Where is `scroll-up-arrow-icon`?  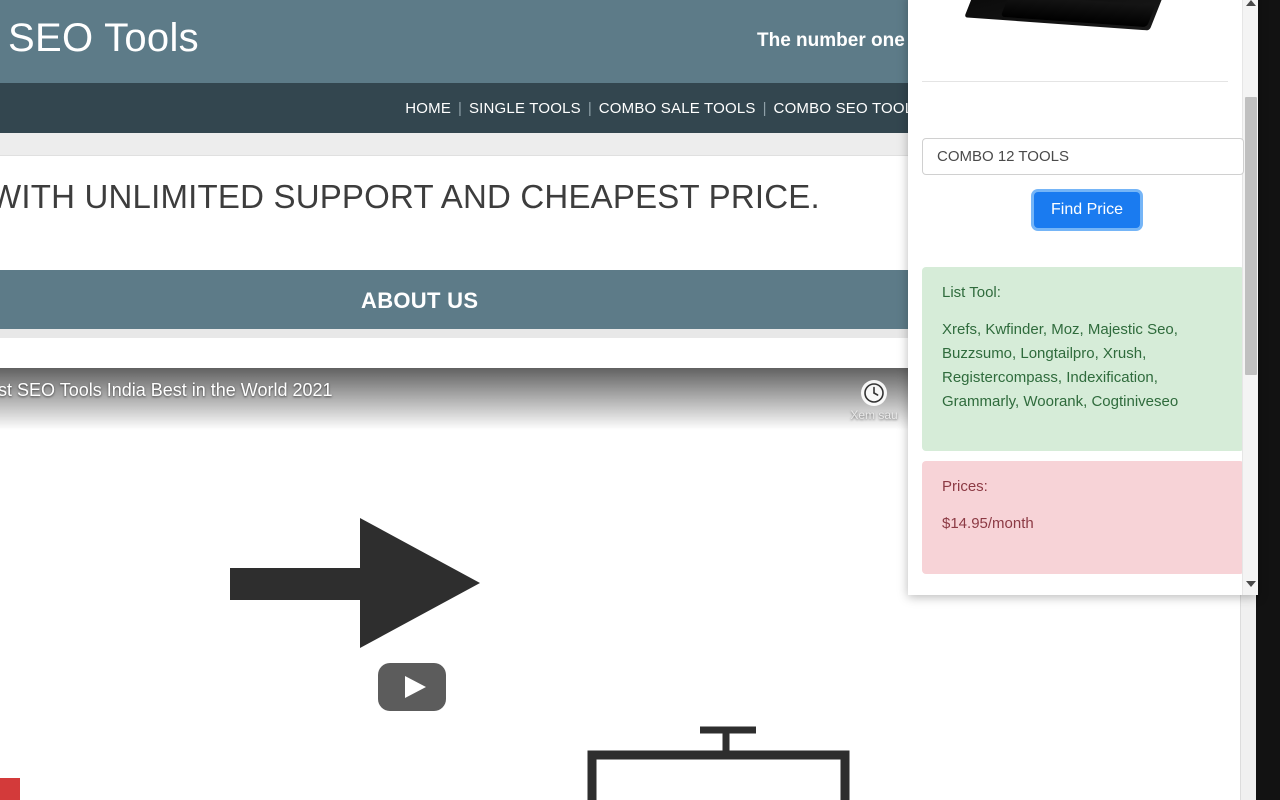 scroll-up-arrow-icon is located at coordinates (1251, 3).